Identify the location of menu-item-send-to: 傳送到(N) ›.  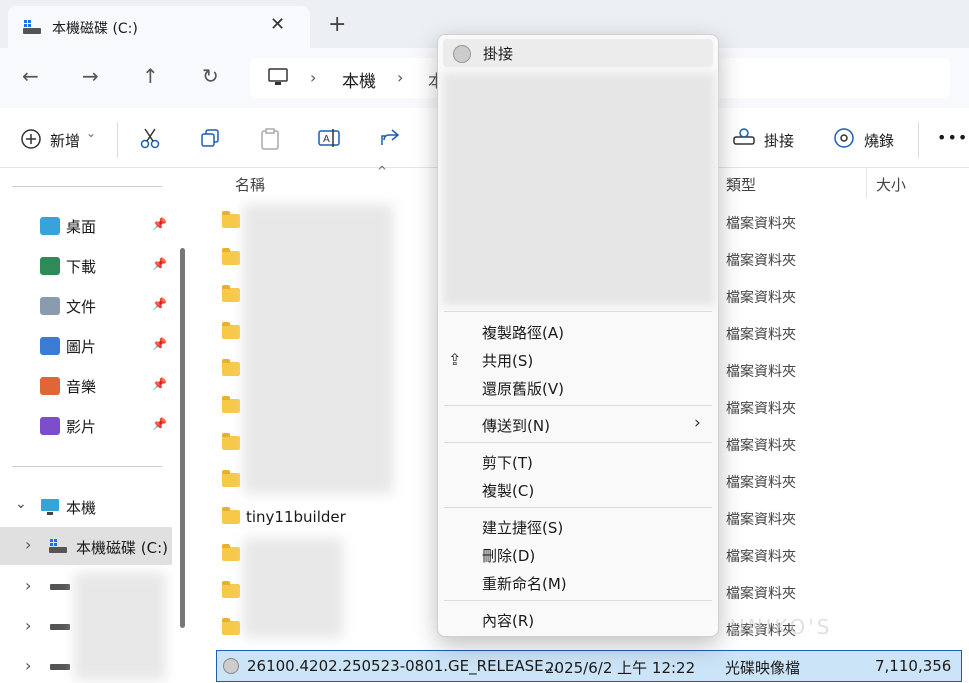
(578, 424).